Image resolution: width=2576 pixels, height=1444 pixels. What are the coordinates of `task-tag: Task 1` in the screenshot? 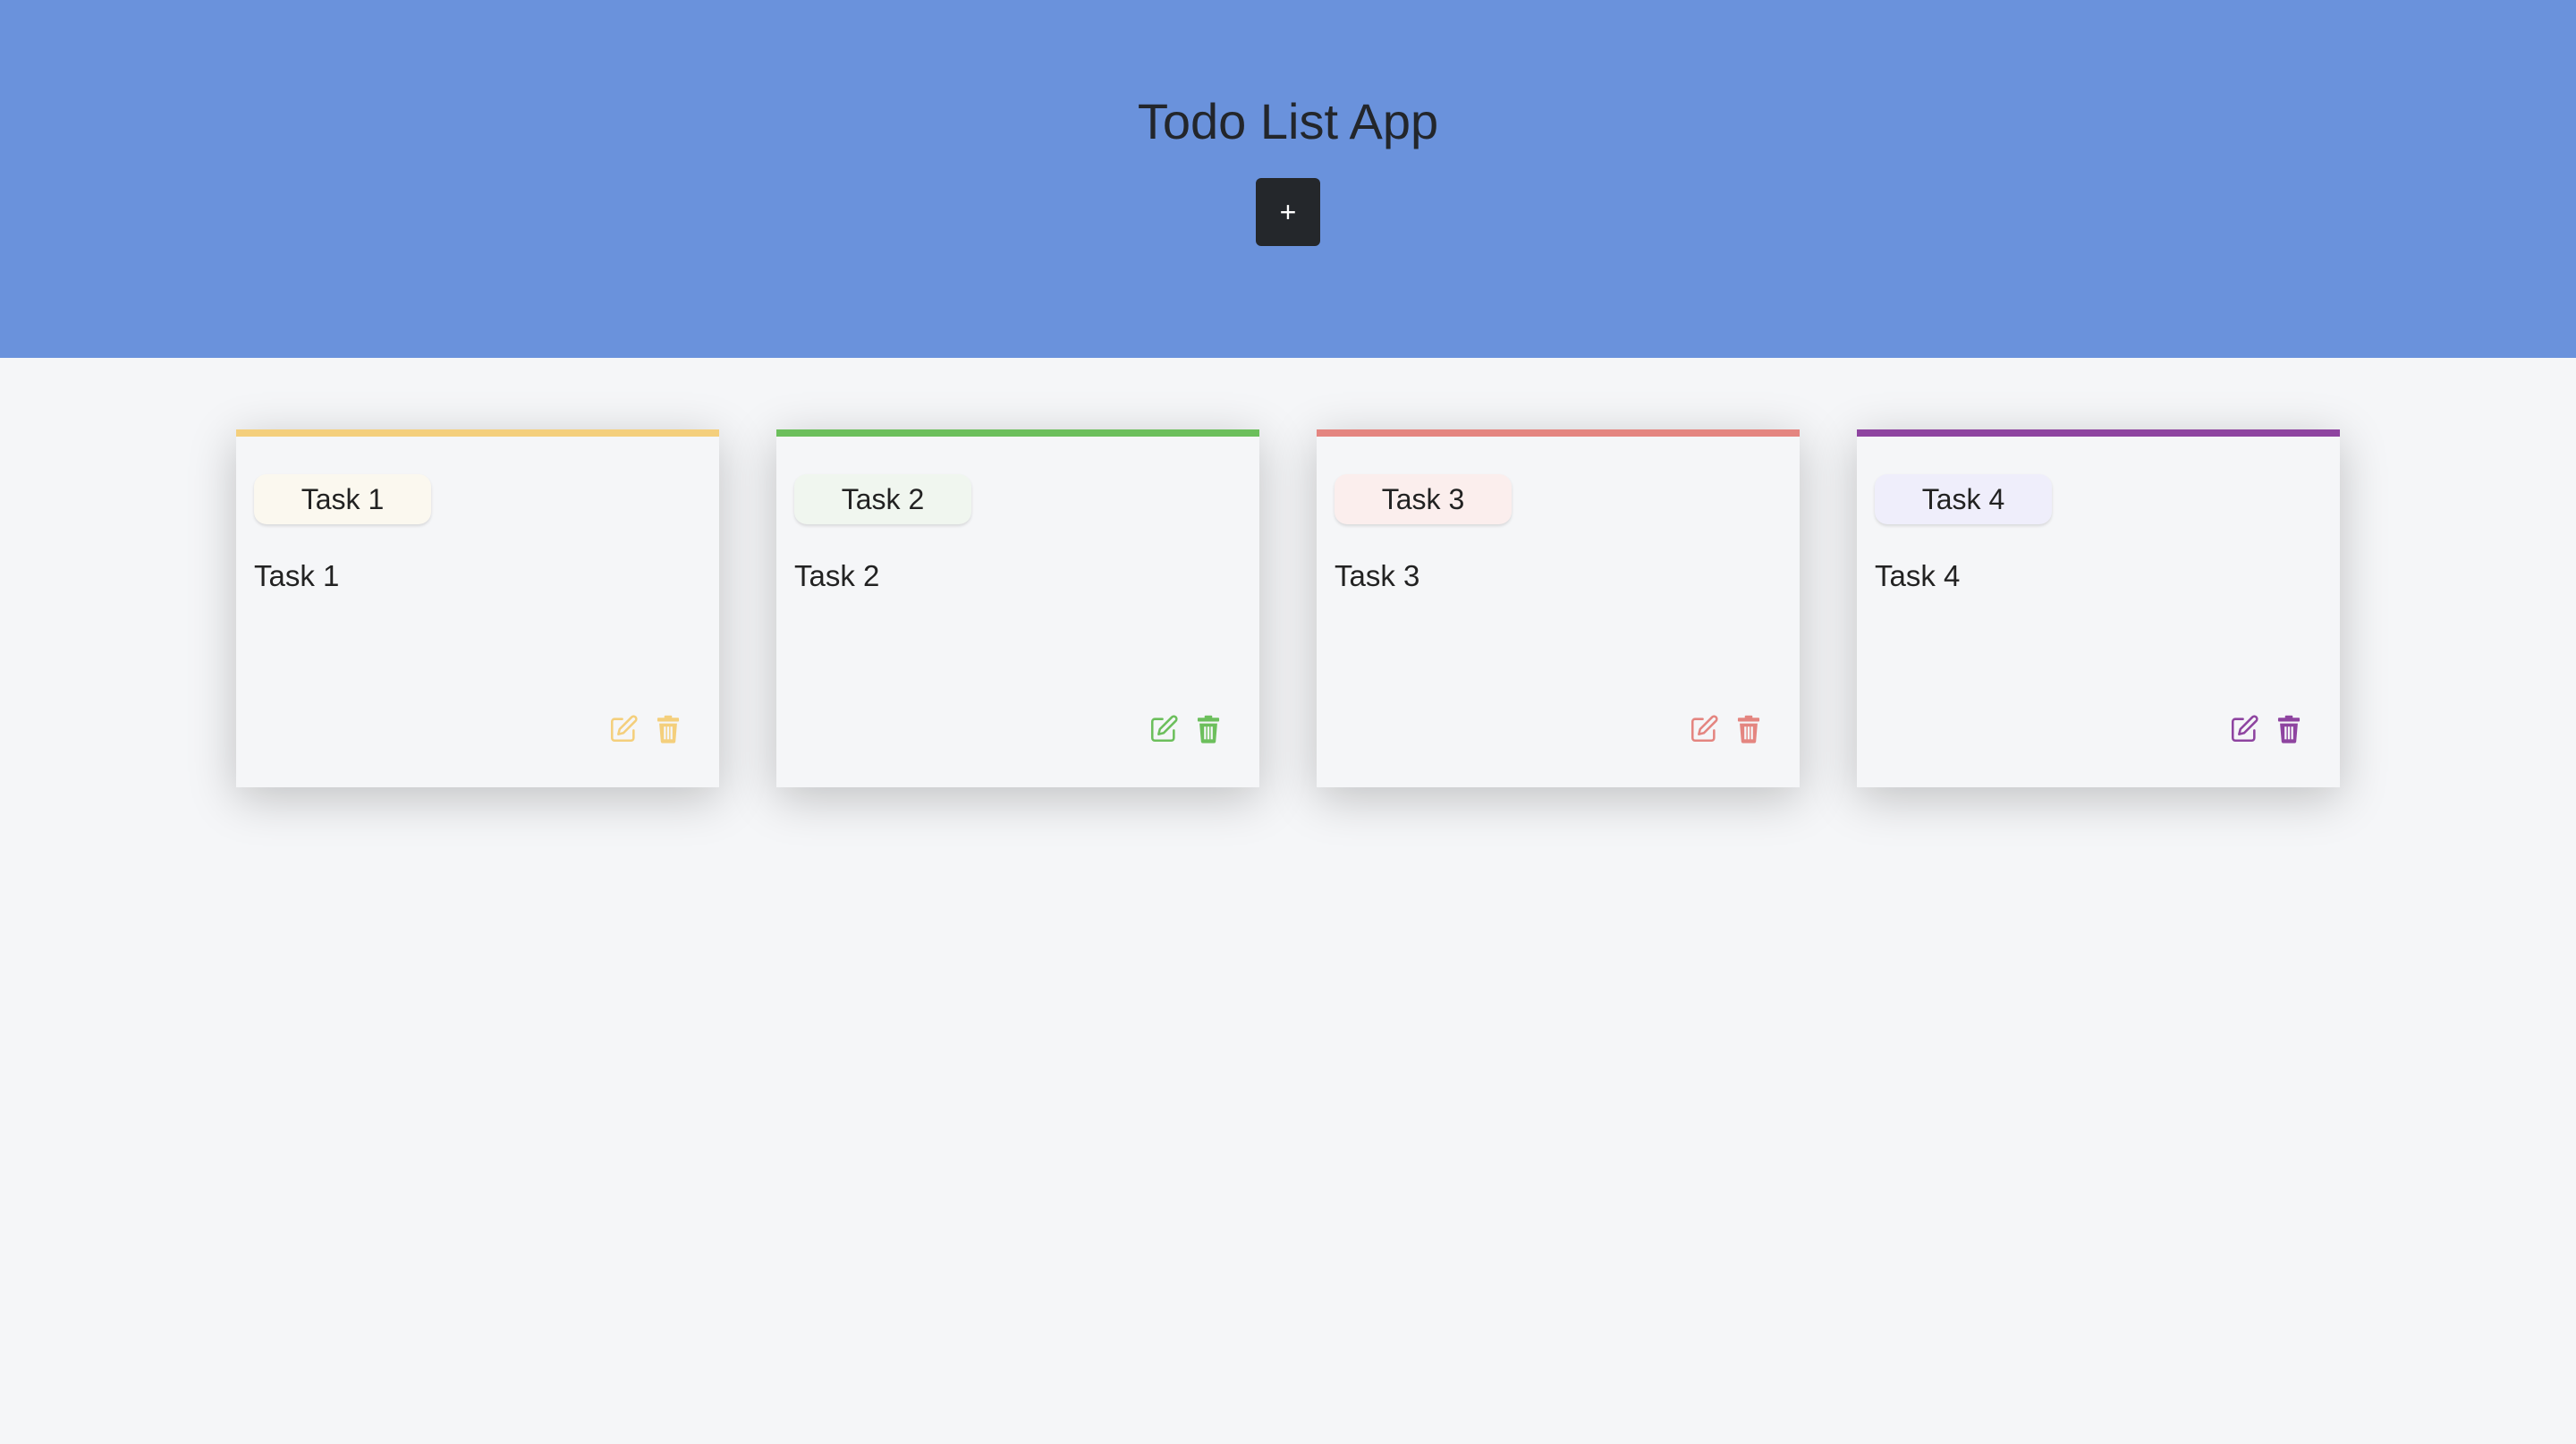 It's located at (342, 499).